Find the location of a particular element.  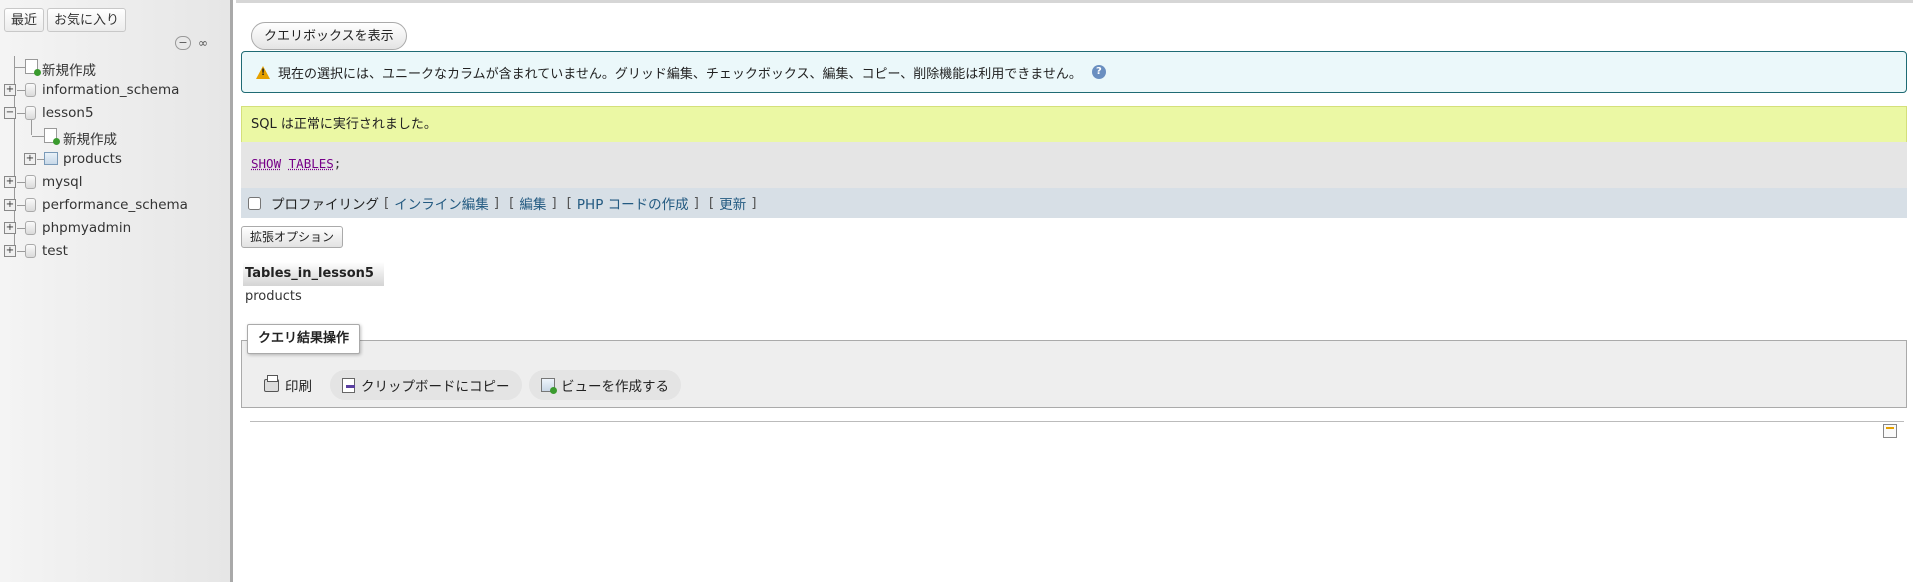

show-query-box-button: クエリボックスを表示 is located at coordinates (329, 36).